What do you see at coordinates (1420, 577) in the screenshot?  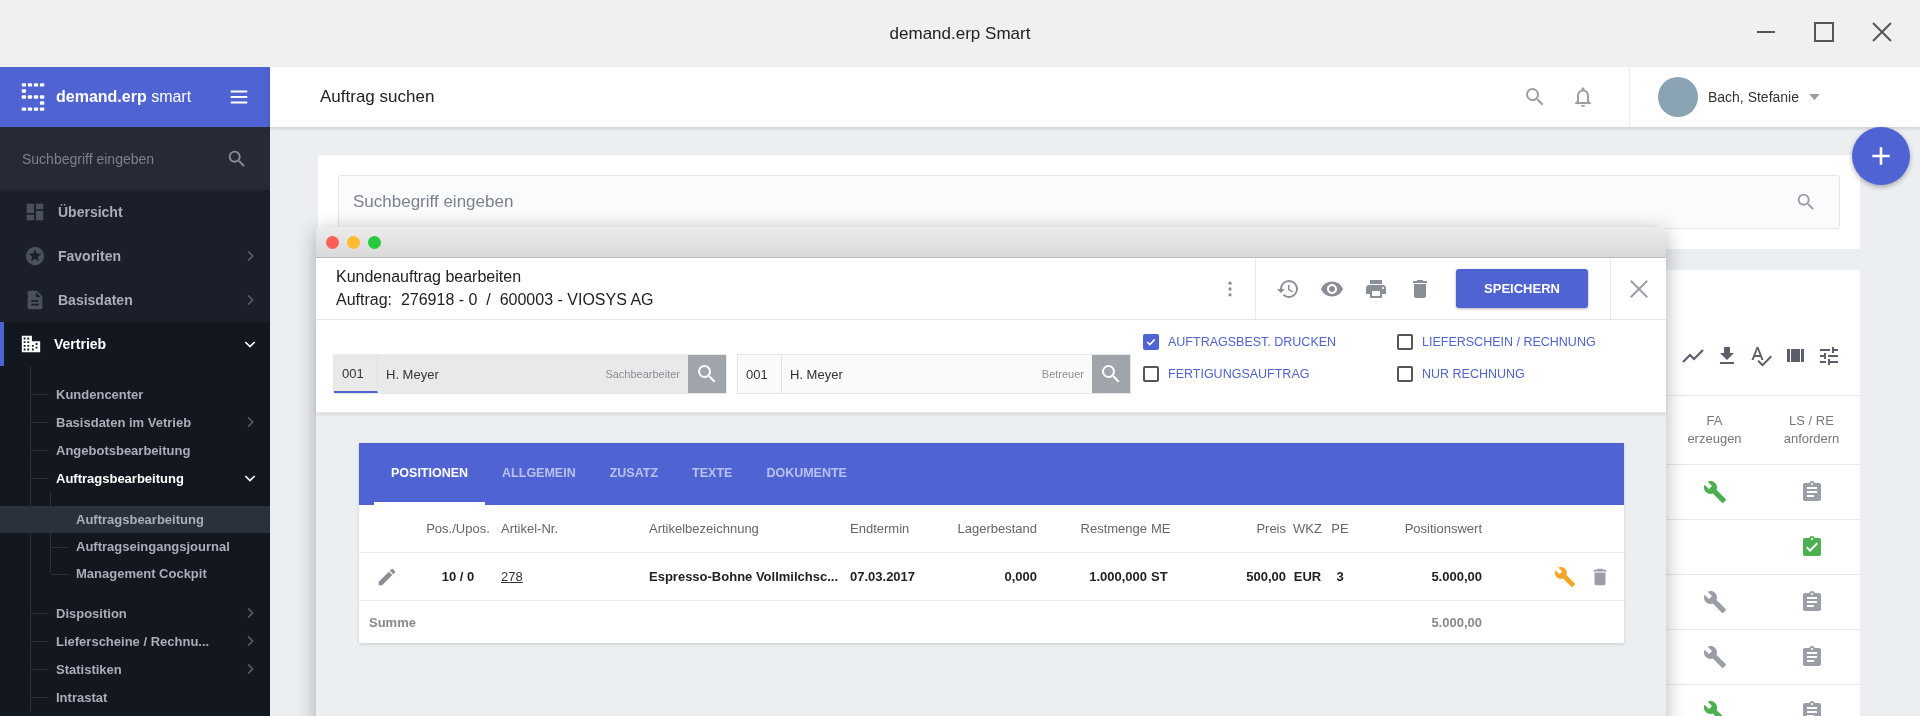 I see `table-cell: 5.000,00` at bounding box center [1420, 577].